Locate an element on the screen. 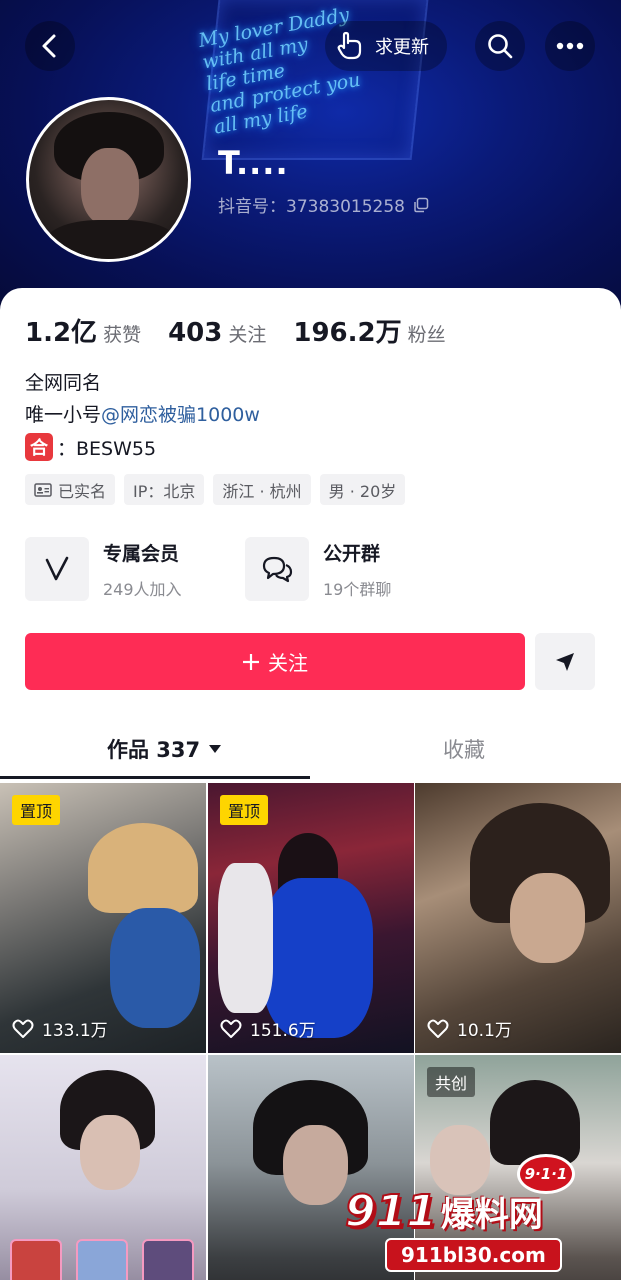  content-tabs: 作品 337 收藏 is located at coordinates (310, 750).